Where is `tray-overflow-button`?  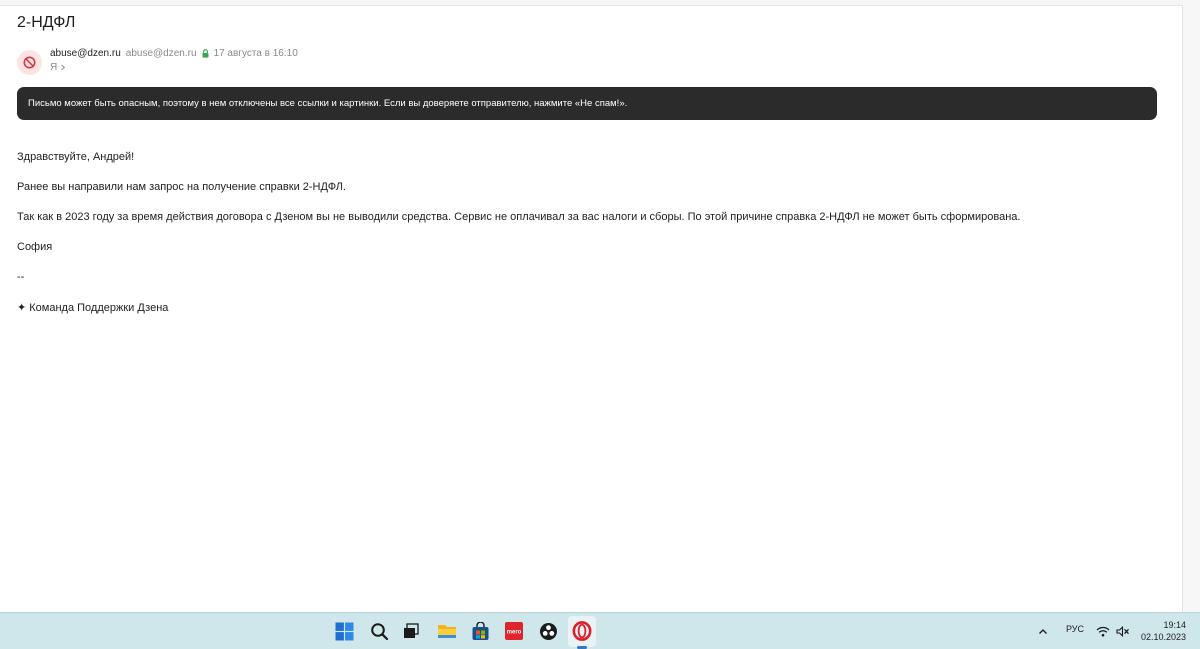 tray-overflow-button is located at coordinates (1043, 631).